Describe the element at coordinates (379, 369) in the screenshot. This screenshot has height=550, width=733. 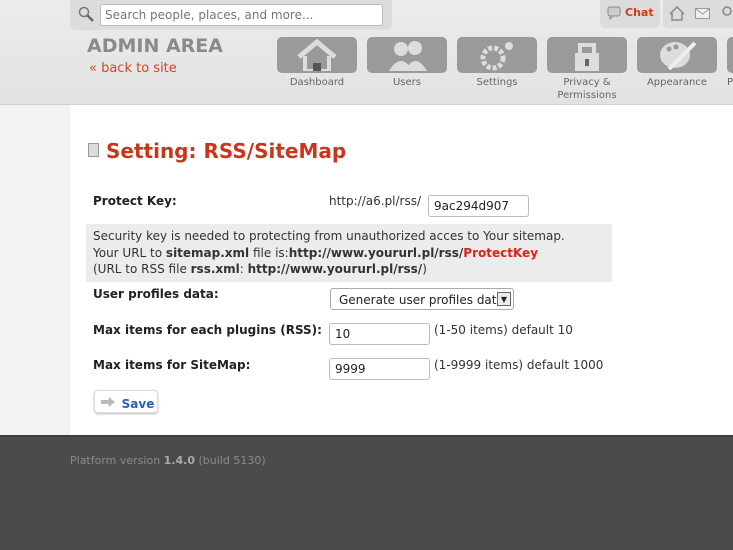
I see `max-sitemap-input` at that location.